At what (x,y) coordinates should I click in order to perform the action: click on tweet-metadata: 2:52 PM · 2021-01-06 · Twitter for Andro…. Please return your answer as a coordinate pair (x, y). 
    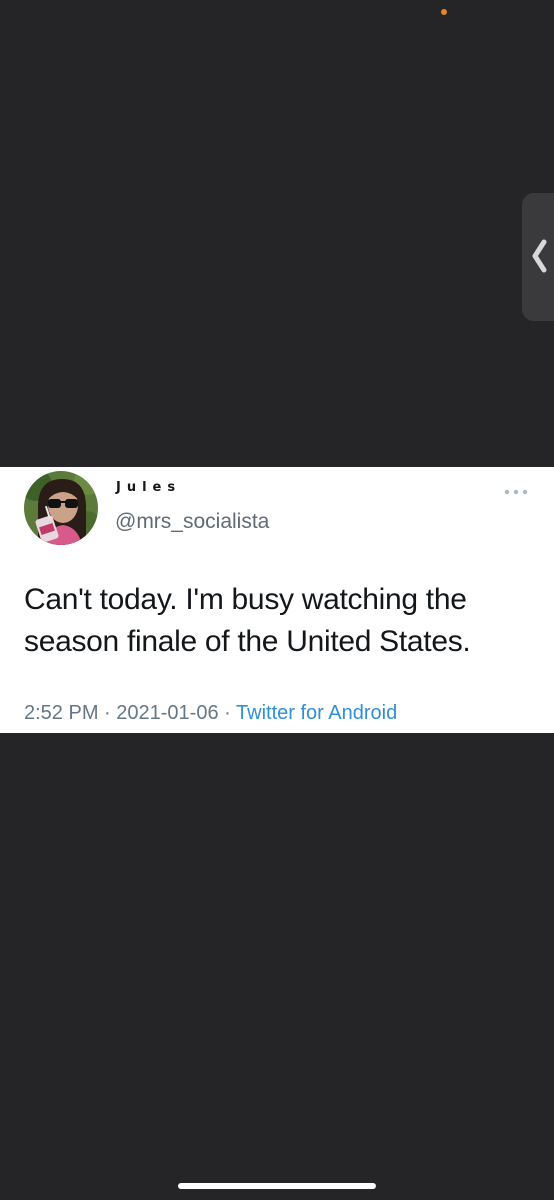
    Looking at the image, I should click on (210, 713).